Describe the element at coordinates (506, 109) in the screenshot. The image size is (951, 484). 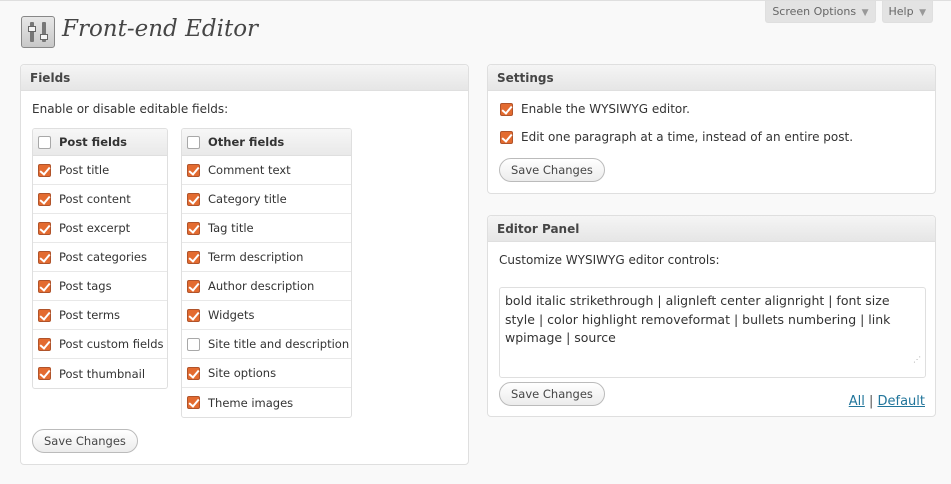
I see `enable-wysiwyg-checkbox` at that location.